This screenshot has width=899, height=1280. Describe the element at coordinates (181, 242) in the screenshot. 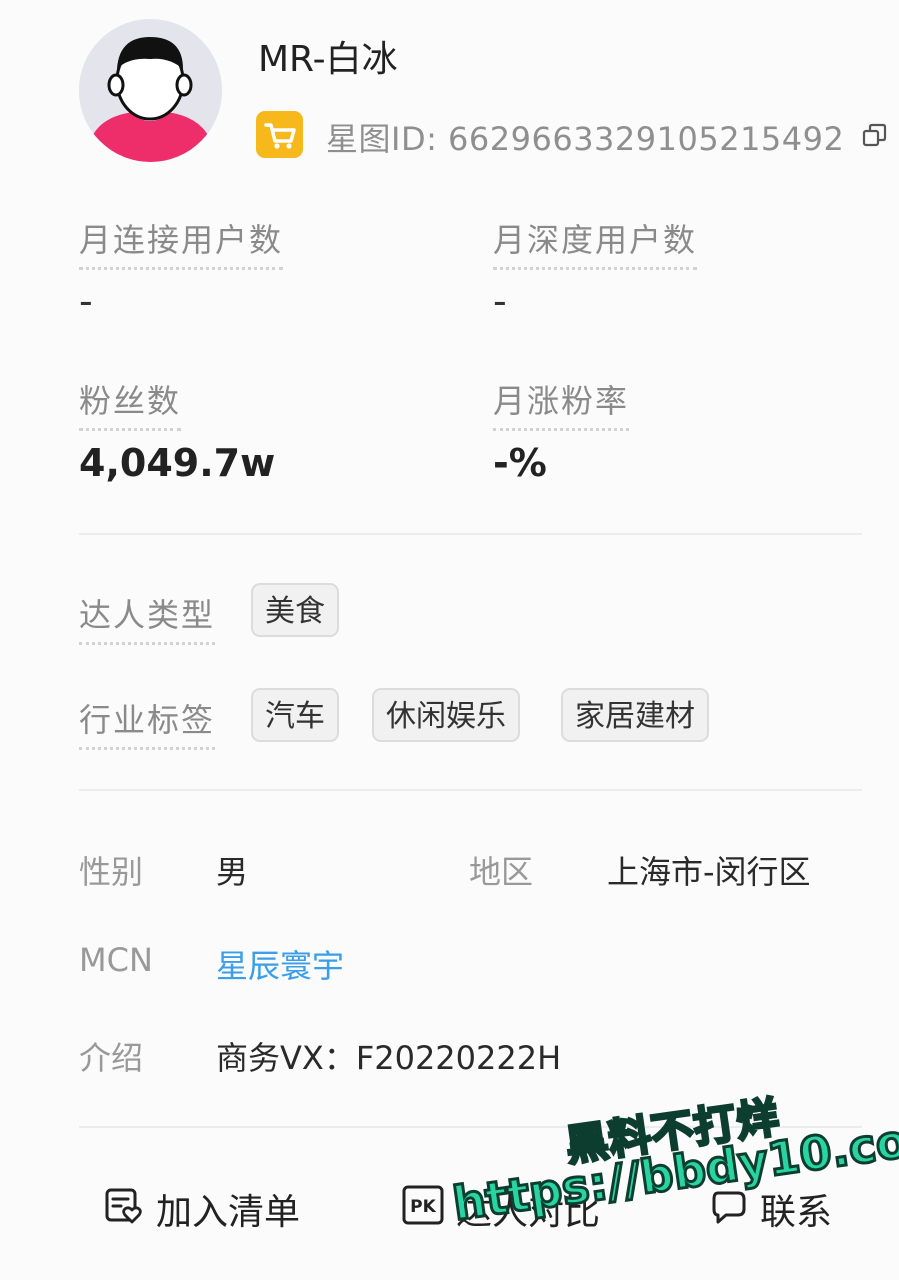

I see `stat-label-monthly-connected-users: 月连接用户数` at that location.